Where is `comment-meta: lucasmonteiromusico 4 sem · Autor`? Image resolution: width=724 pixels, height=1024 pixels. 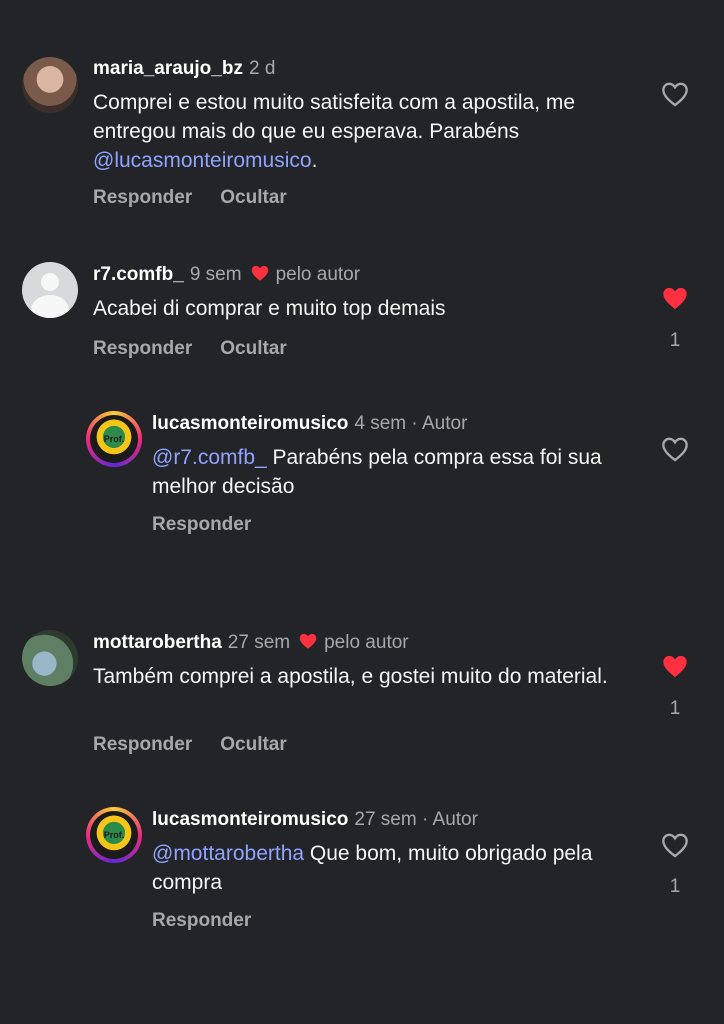 comment-meta: lucasmonteiromusico 4 sem · Autor is located at coordinates (309, 424).